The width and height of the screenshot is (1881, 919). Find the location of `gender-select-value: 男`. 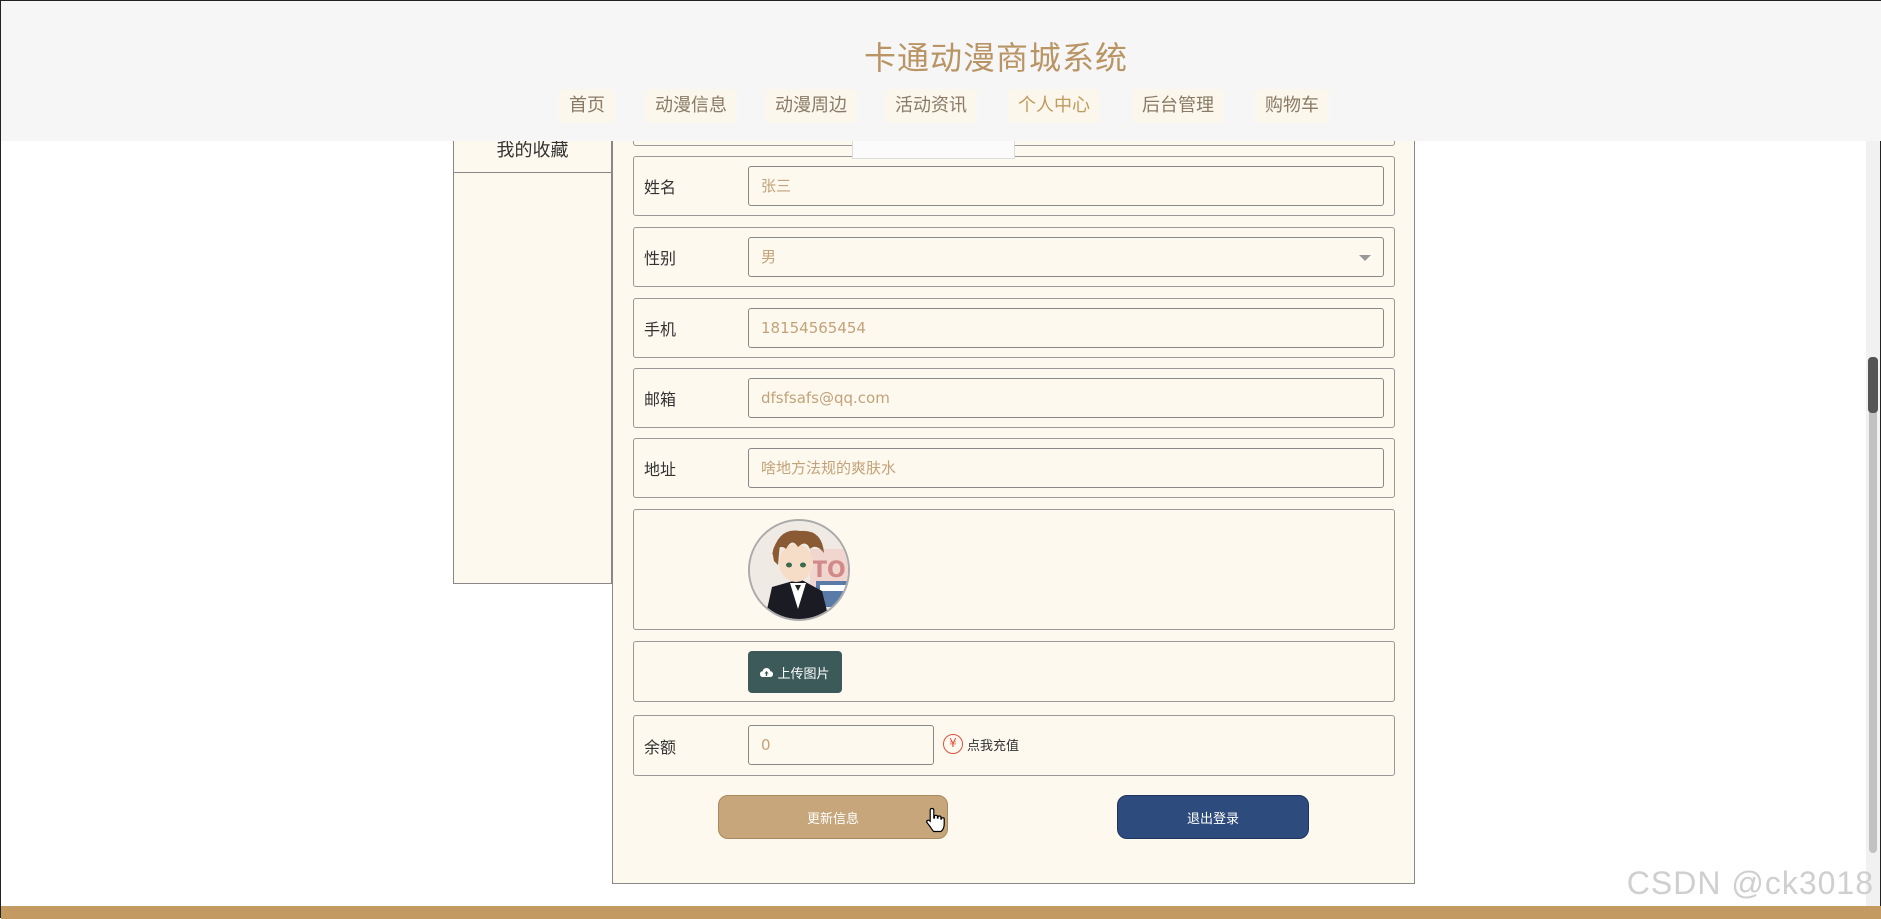

gender-select-value: 男 is located at coordinates (769, 257).